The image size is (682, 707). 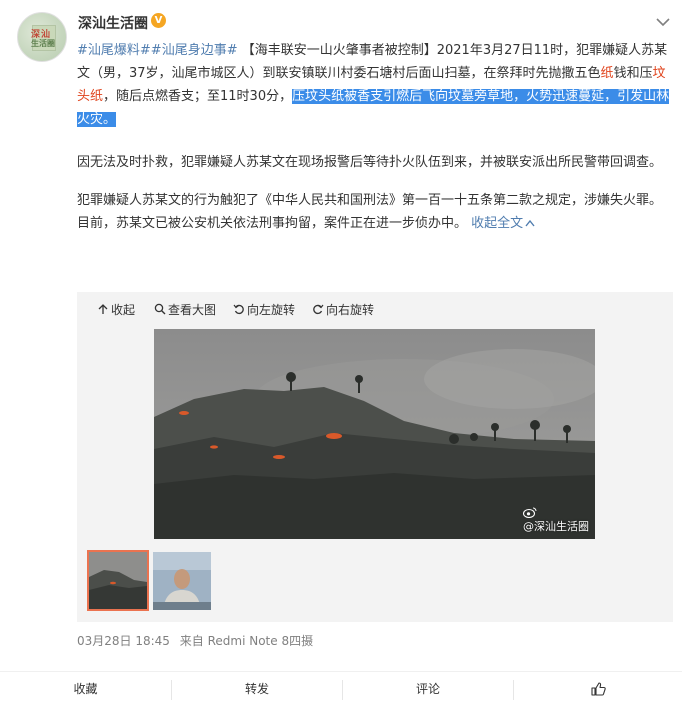 I want to click on avatar: 深汕 生活圈, so click(x=42, y=37).